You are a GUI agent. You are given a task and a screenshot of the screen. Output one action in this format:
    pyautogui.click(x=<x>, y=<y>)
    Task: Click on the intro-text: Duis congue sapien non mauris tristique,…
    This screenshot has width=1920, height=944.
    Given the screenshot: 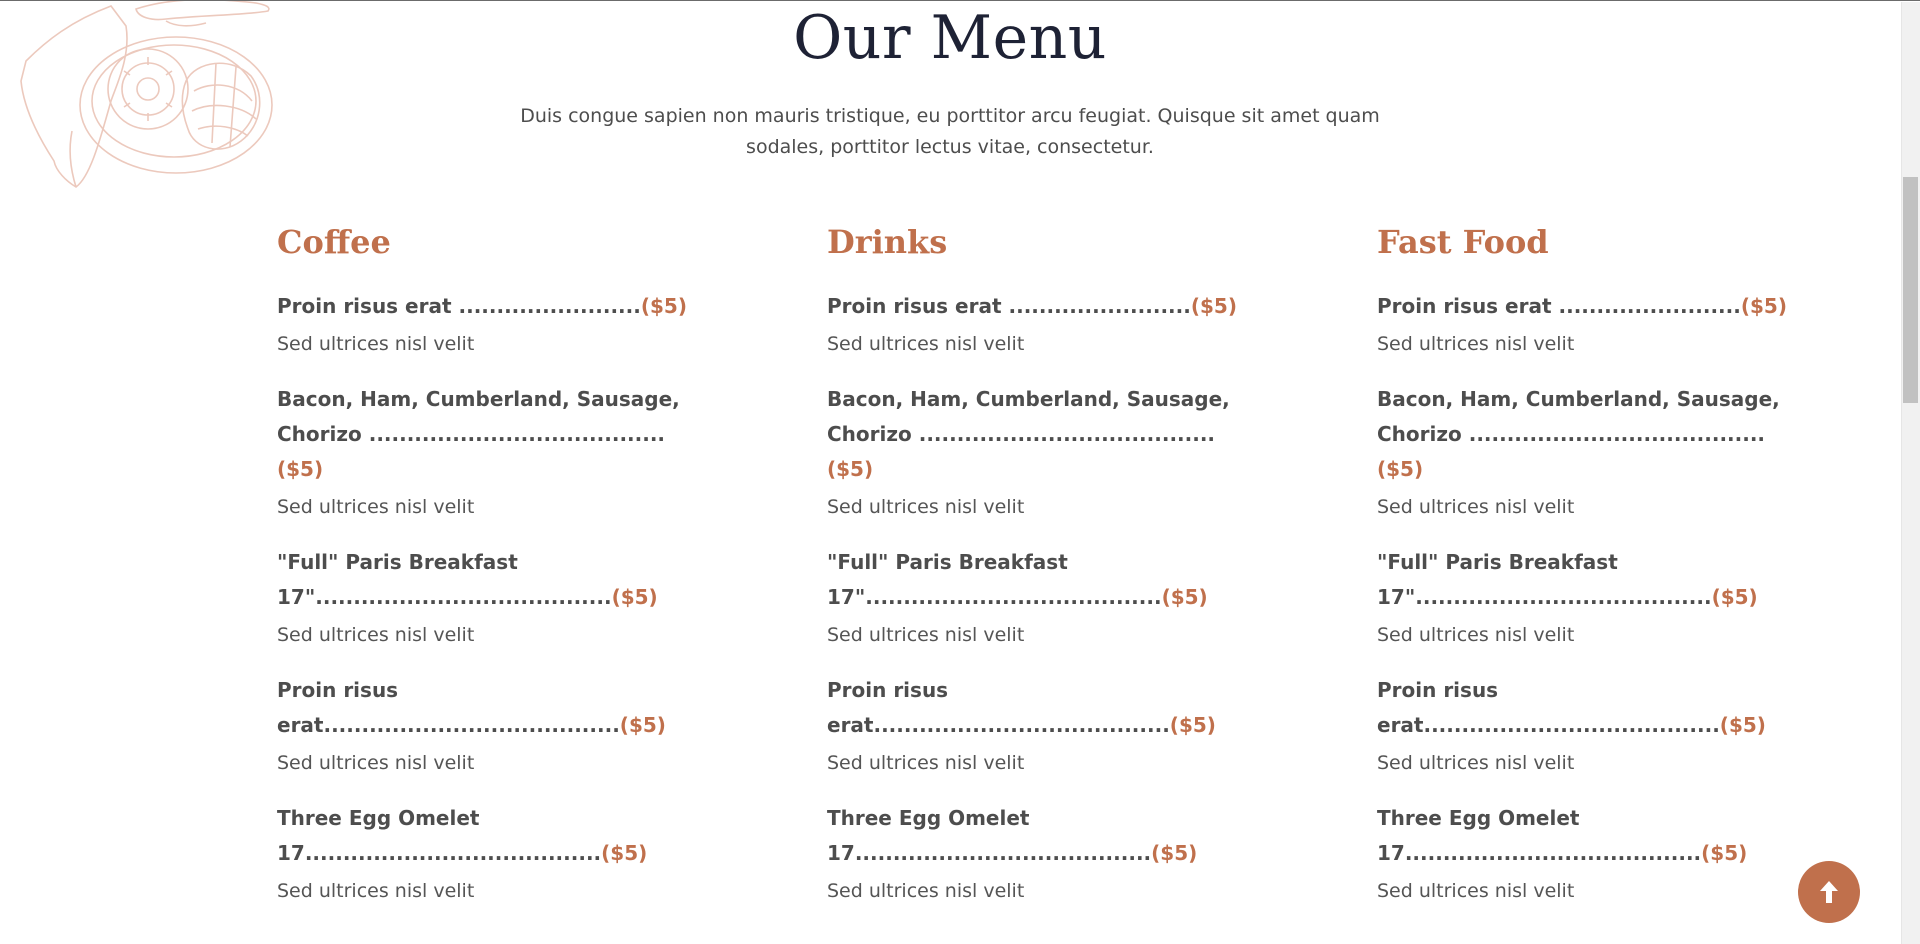 What is the action you would take?
    pyautogui.click(x=950, y=131)
    